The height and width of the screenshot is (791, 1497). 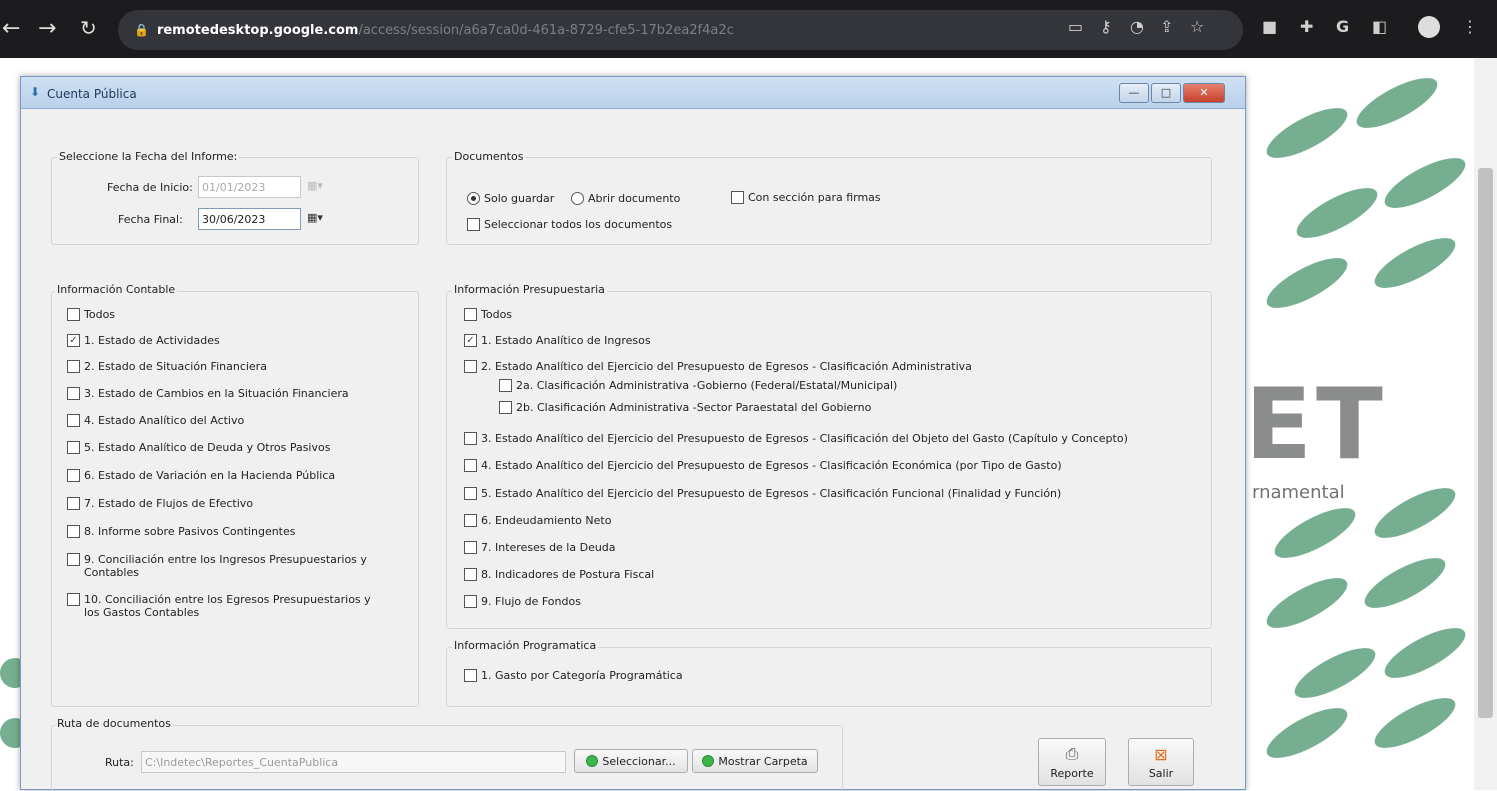 I want to click on puzzle-icon: ✚, so click(x=1306, y=26).